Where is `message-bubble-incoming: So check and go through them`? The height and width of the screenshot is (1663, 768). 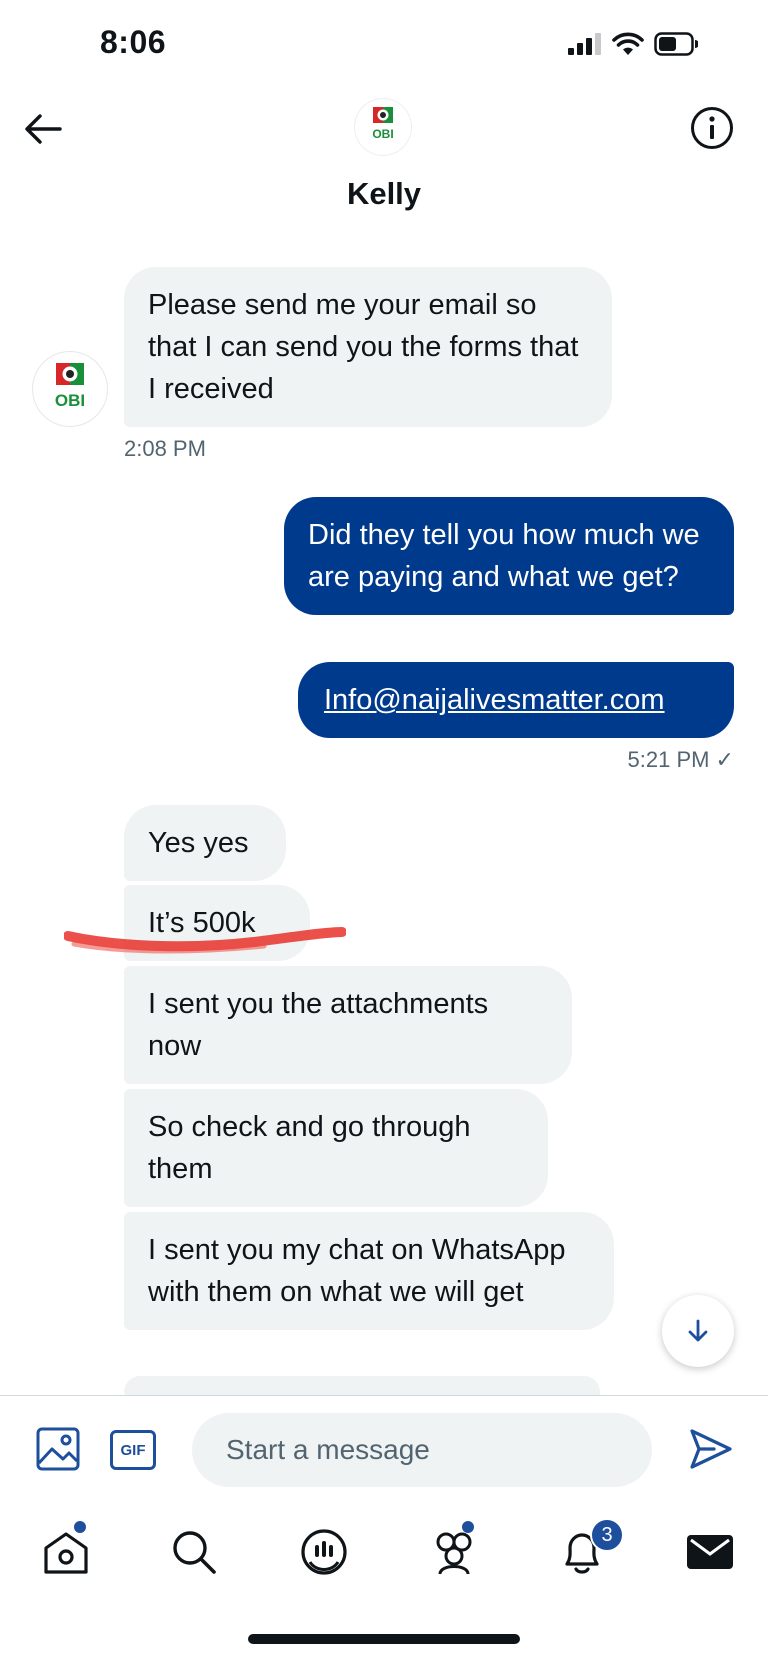
message-bubble-incoming: So check and go through them is located at coordinates (336, 1148).